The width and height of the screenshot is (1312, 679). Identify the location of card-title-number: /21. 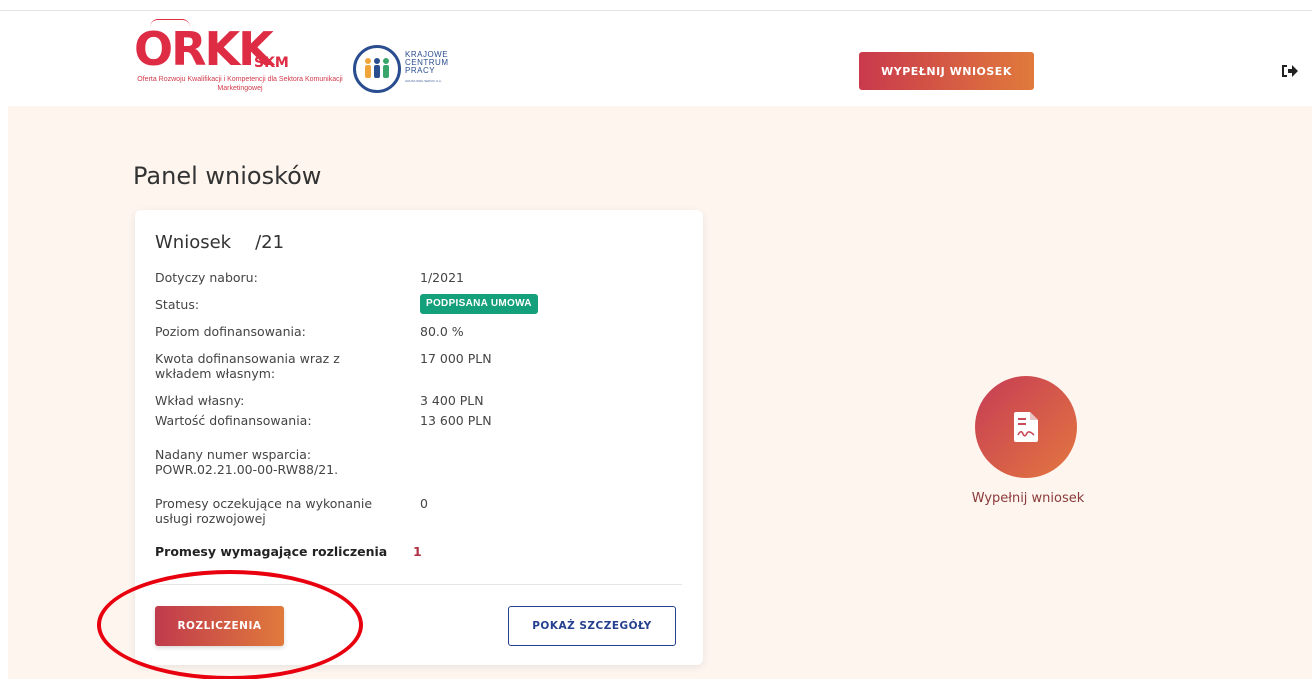
(270, 242).